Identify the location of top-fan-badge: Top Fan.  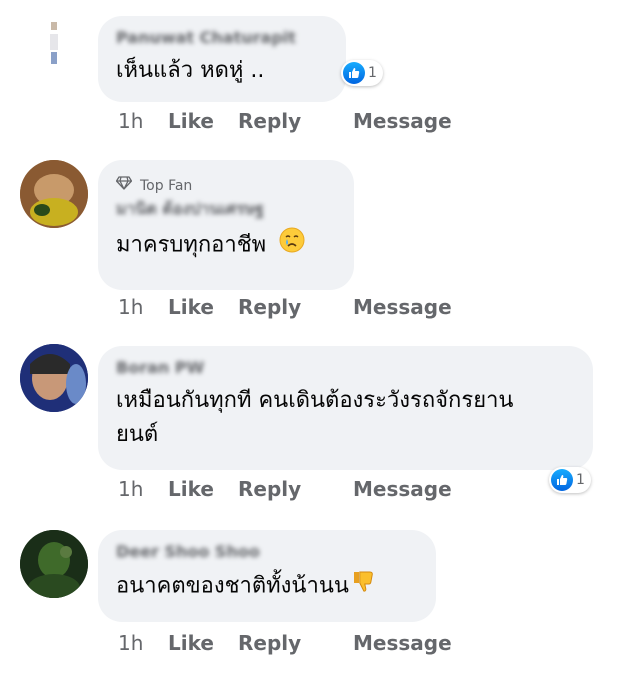
(225, 185).